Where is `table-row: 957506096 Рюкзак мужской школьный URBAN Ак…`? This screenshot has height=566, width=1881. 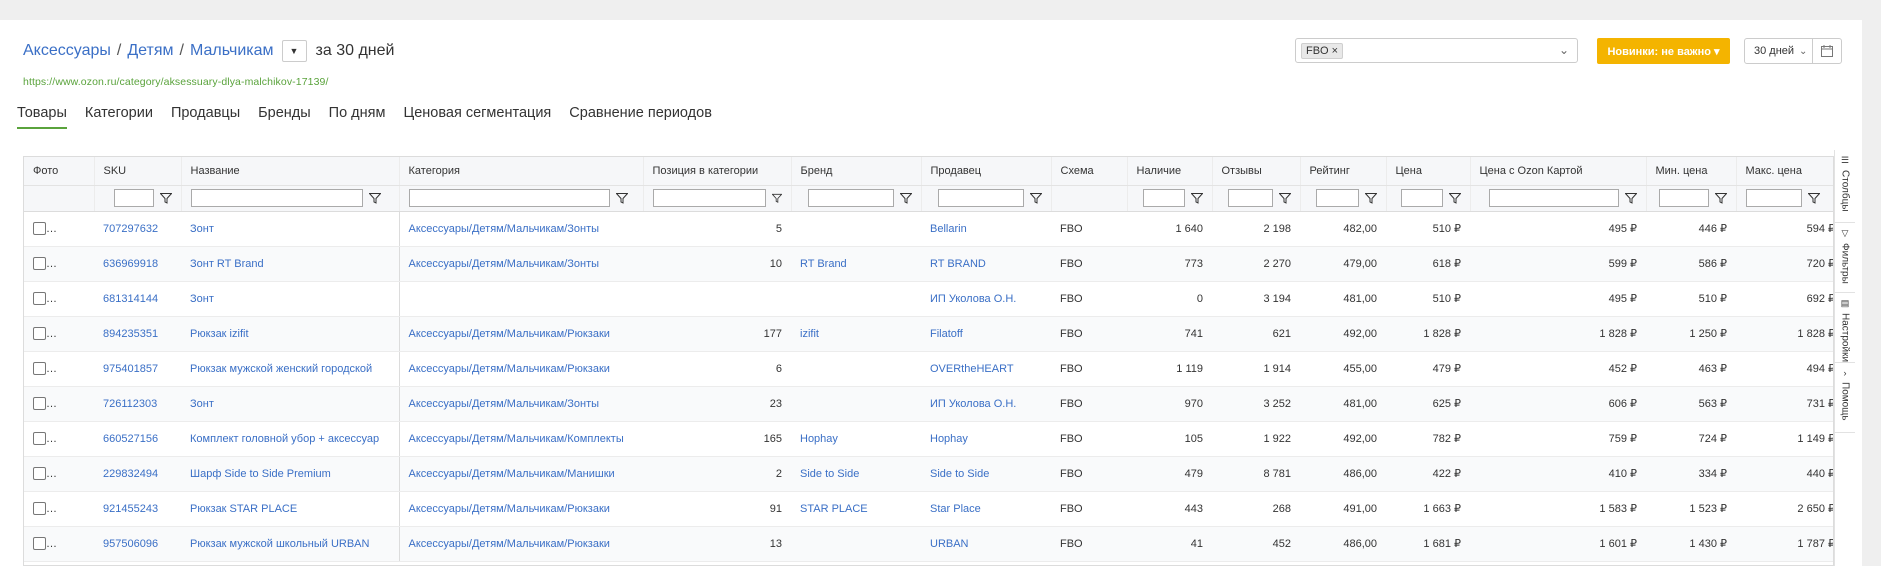
table-row: 957506096 Рюкзак мужской школьный URBAN Ак… is located at coordinates (928, 544).